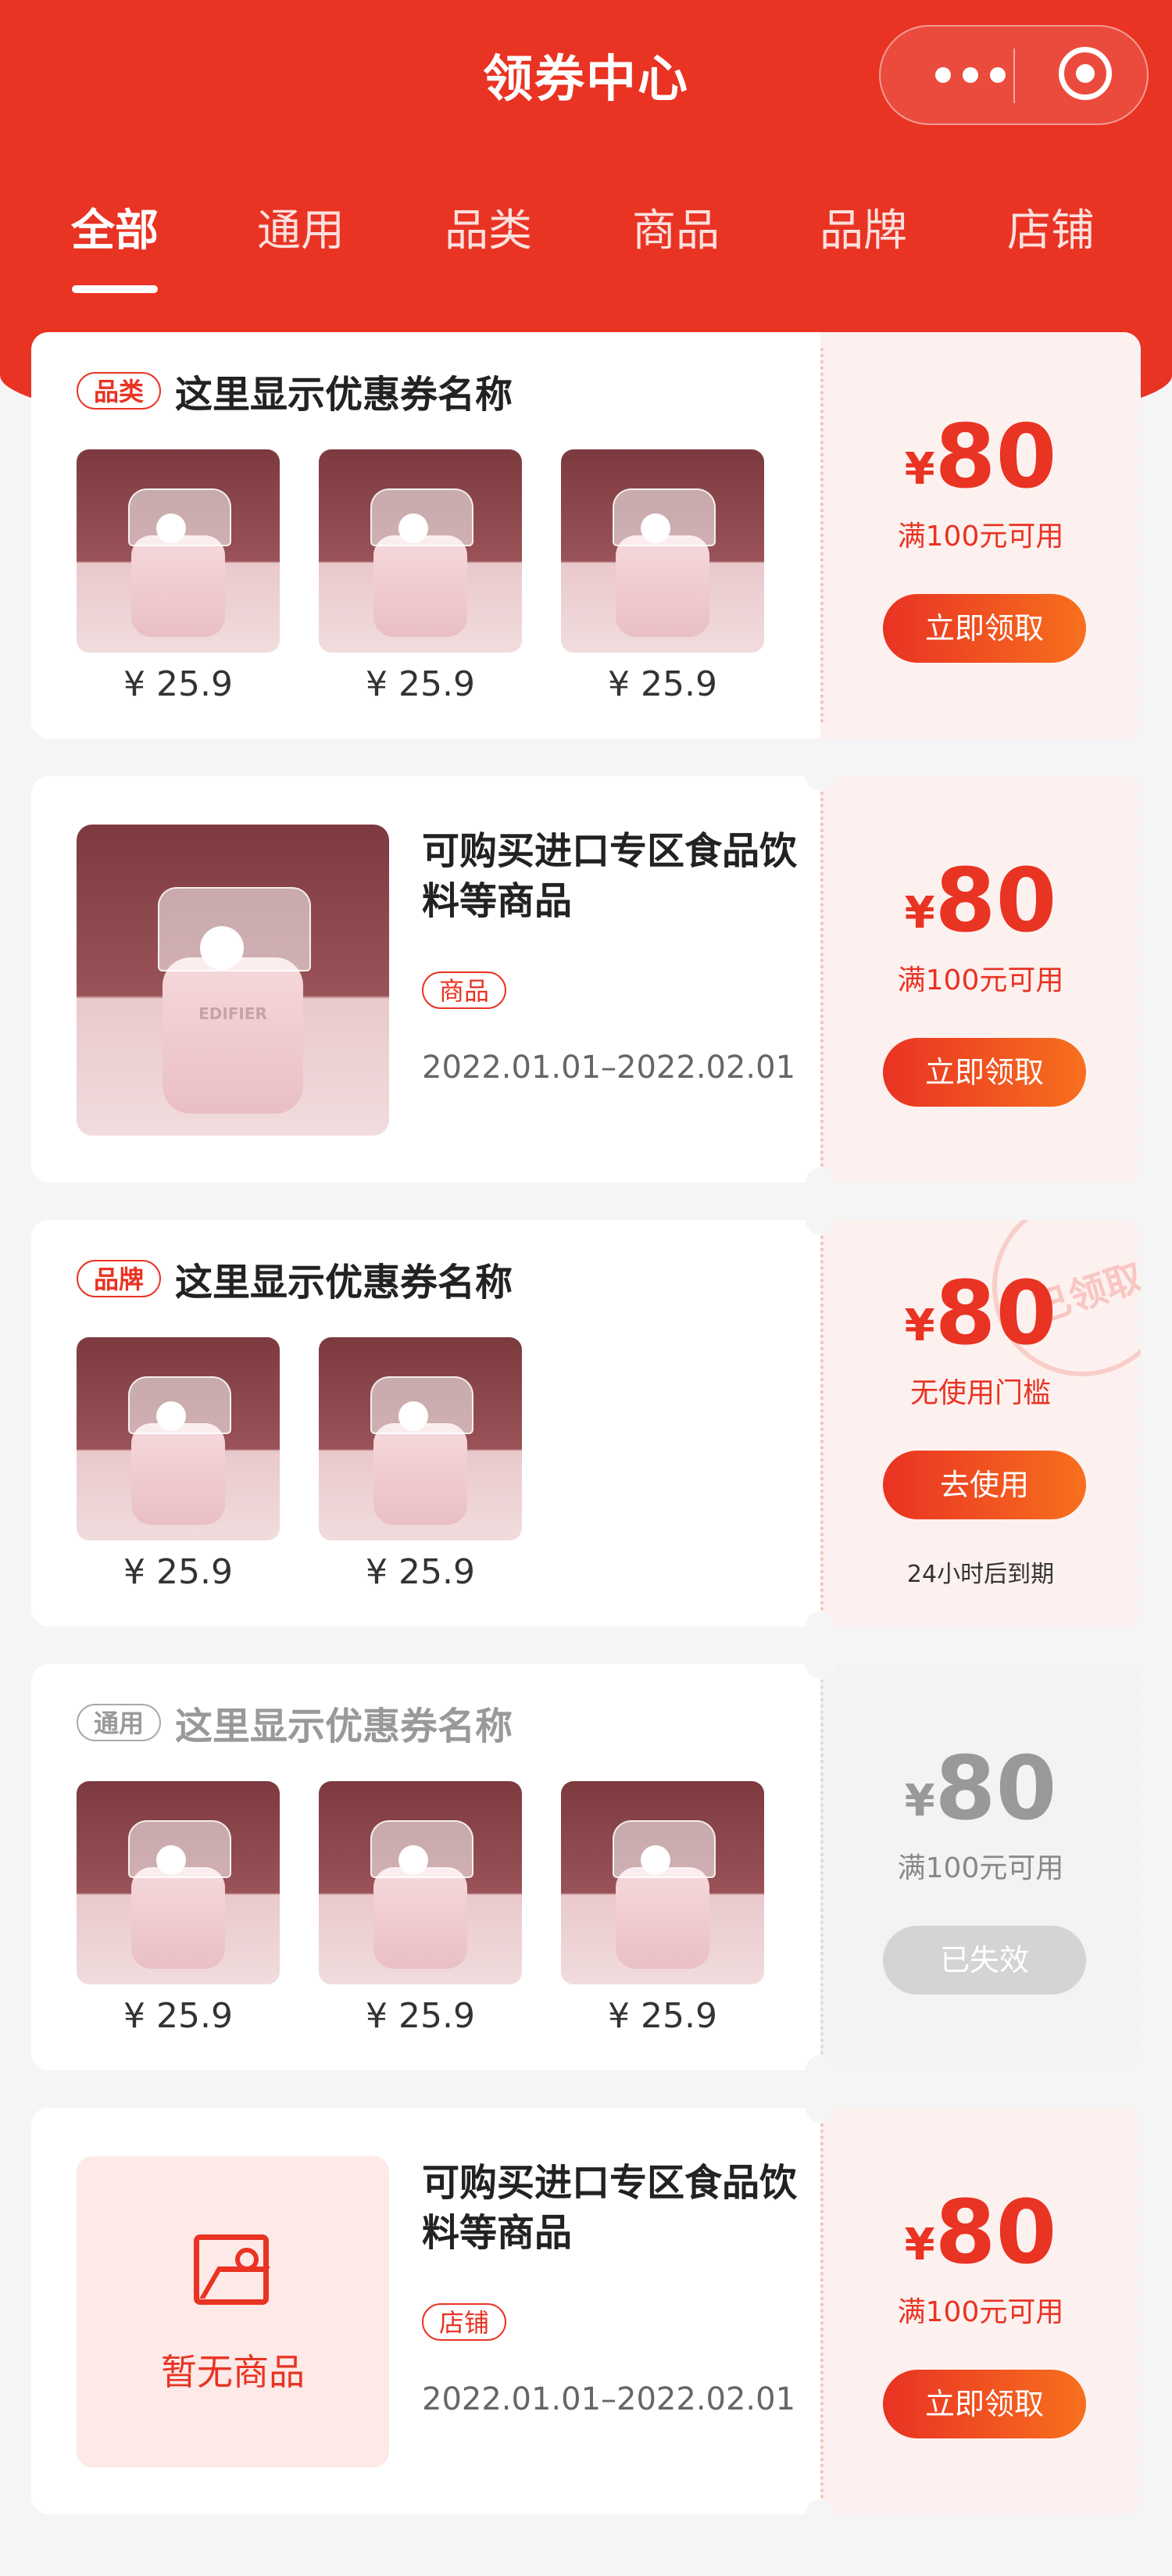 The image size is (1172, 2576). I want to click on use-button: 去使用, so click(984, 1485).